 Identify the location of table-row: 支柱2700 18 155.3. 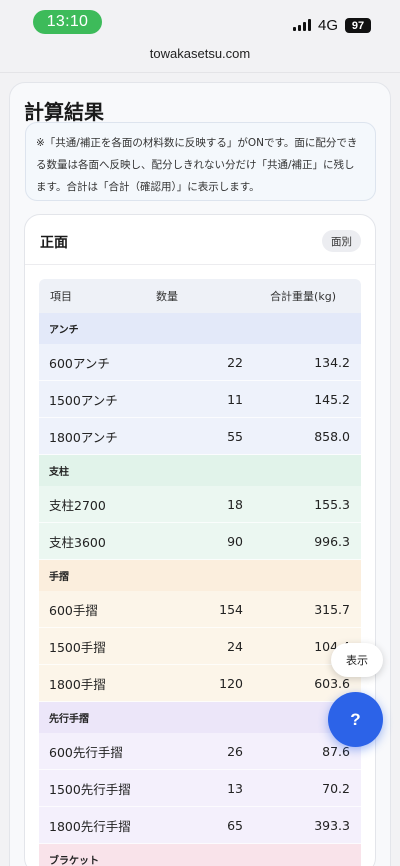
(200, 504).